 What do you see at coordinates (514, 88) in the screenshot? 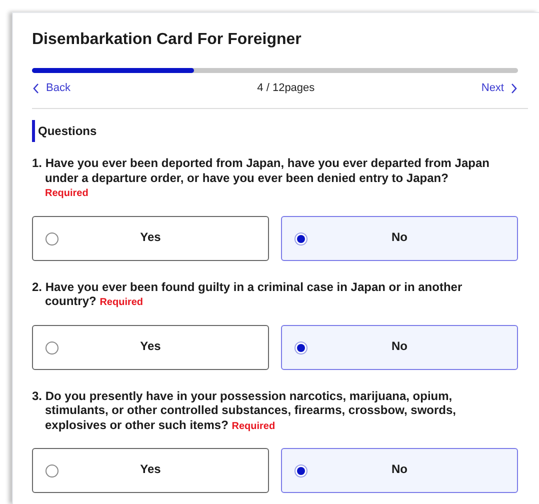
I see `chevron-right-icon` at bounding box center [514, 88].